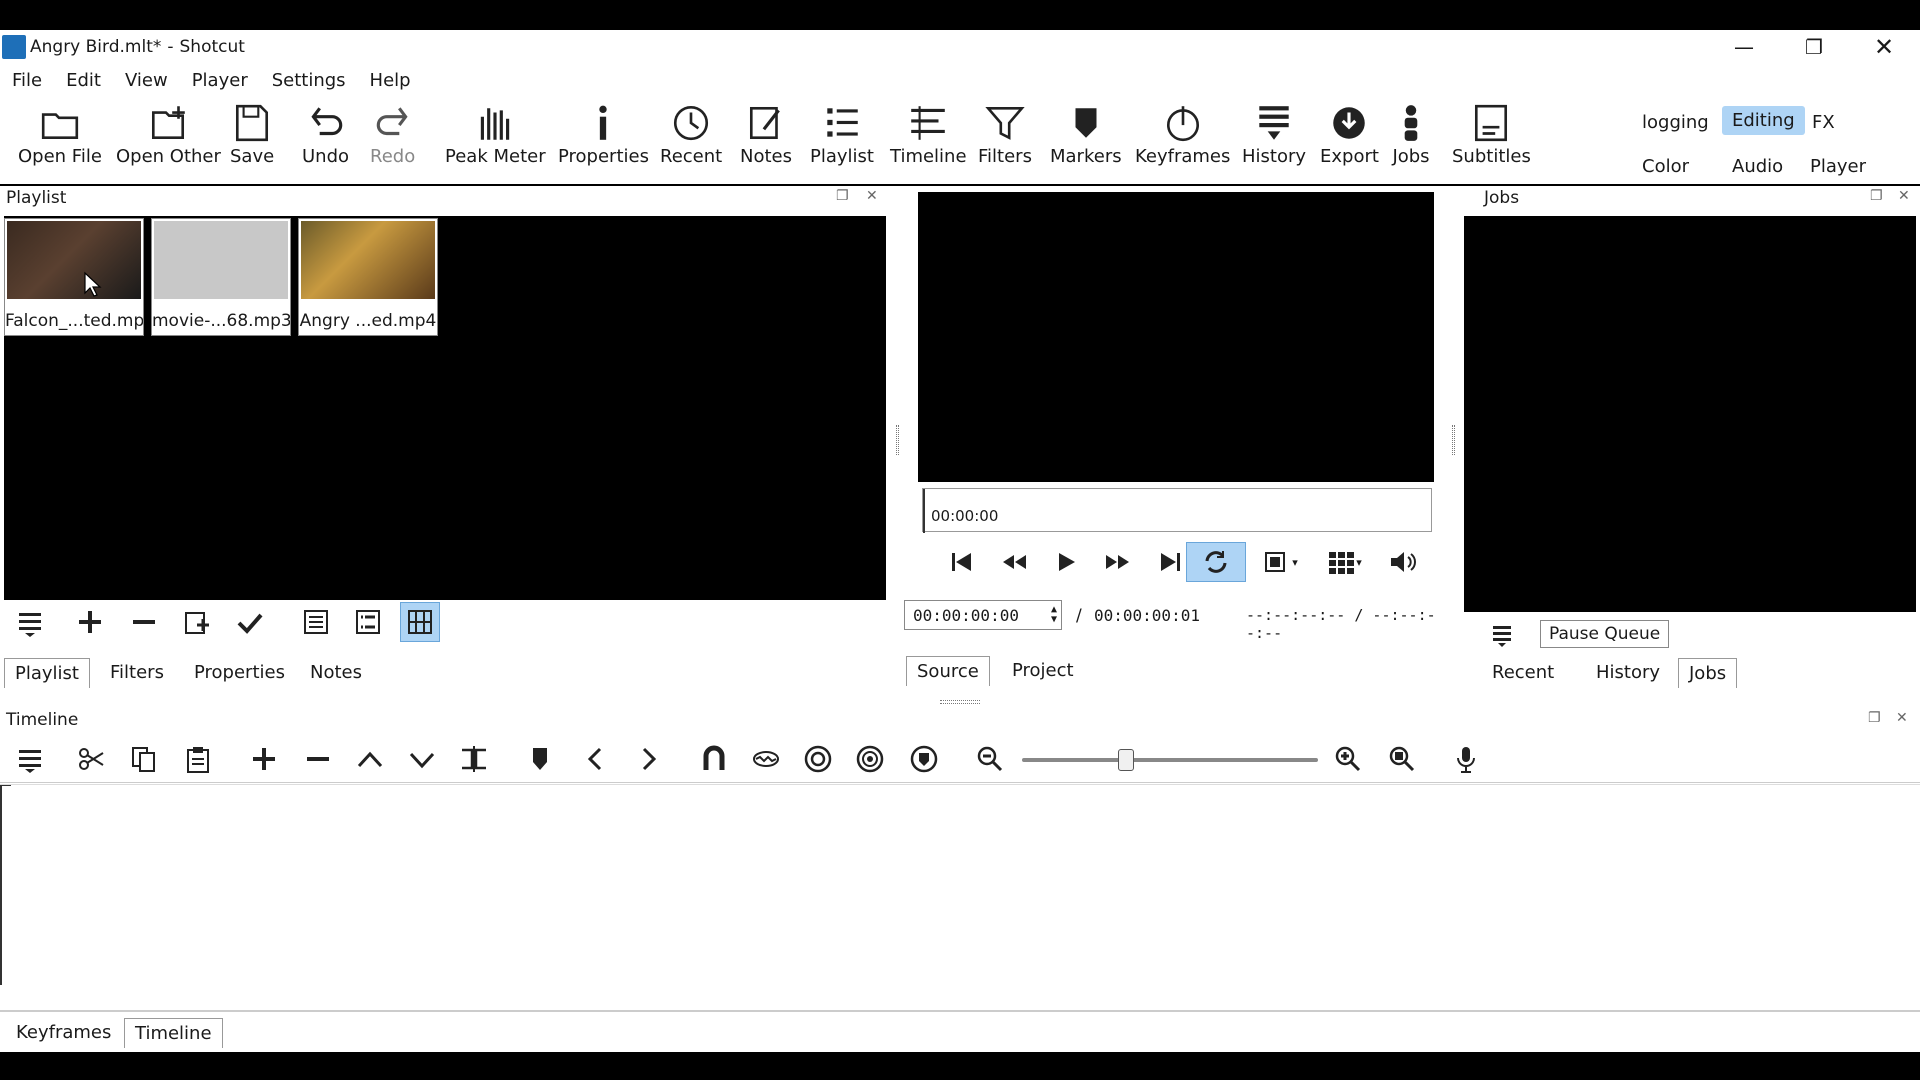 The image size is (1920, 1080). Describe the element at coordinates (962, 562) in the screenshot. I see `skip-to-previous-button` at that location.